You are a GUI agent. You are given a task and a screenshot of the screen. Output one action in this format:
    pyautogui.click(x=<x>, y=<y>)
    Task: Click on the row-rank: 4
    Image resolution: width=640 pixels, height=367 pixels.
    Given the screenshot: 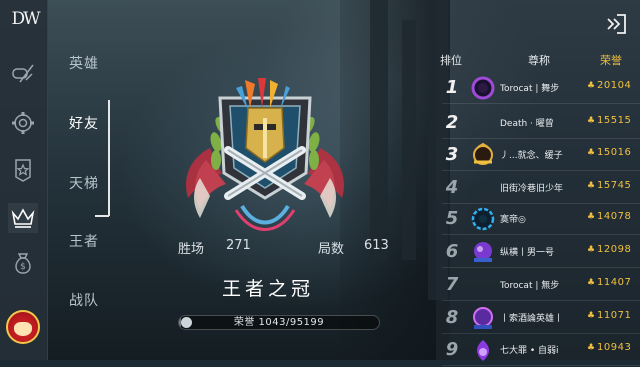 What is the action you would take?
    pyautogui.click(x=452, y=187)
    